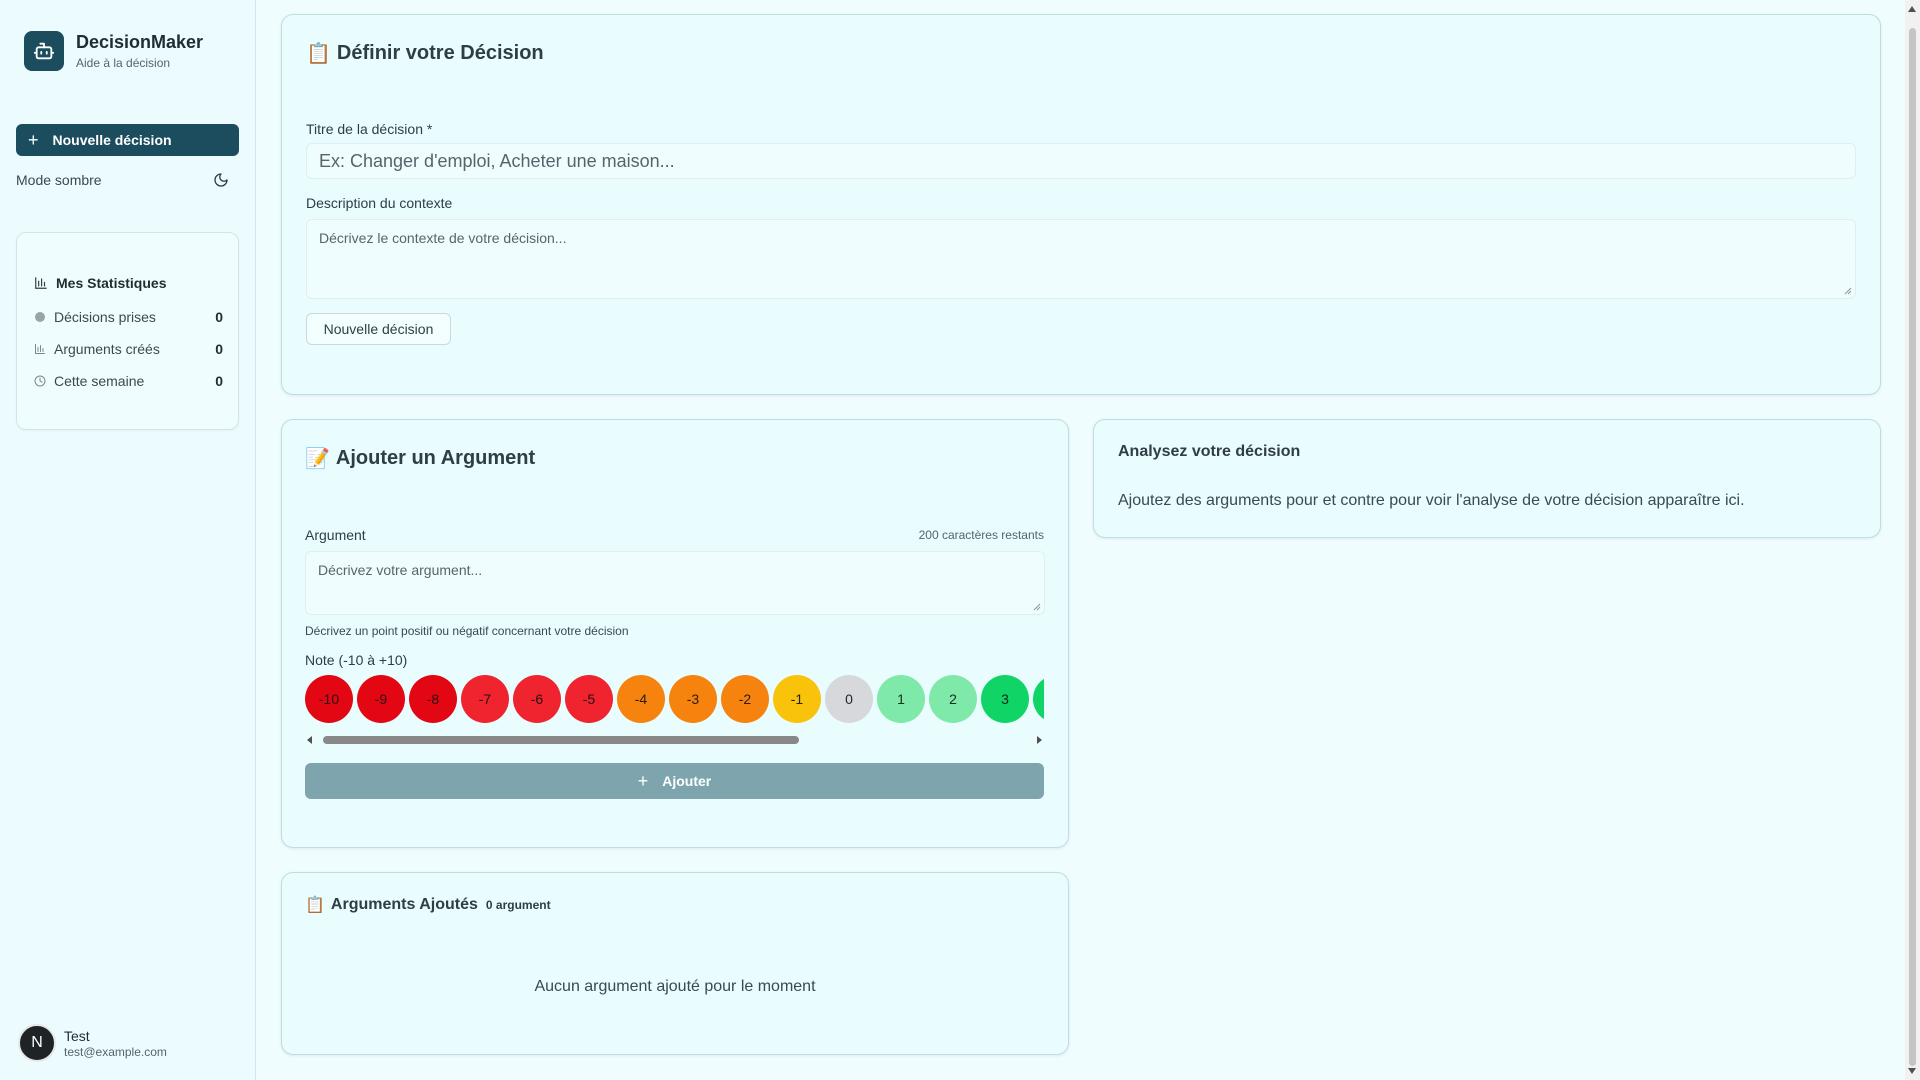 This screenshot has height=1080, width=1920. I want to click on user-email: test@example.com, so click(115, 1051).